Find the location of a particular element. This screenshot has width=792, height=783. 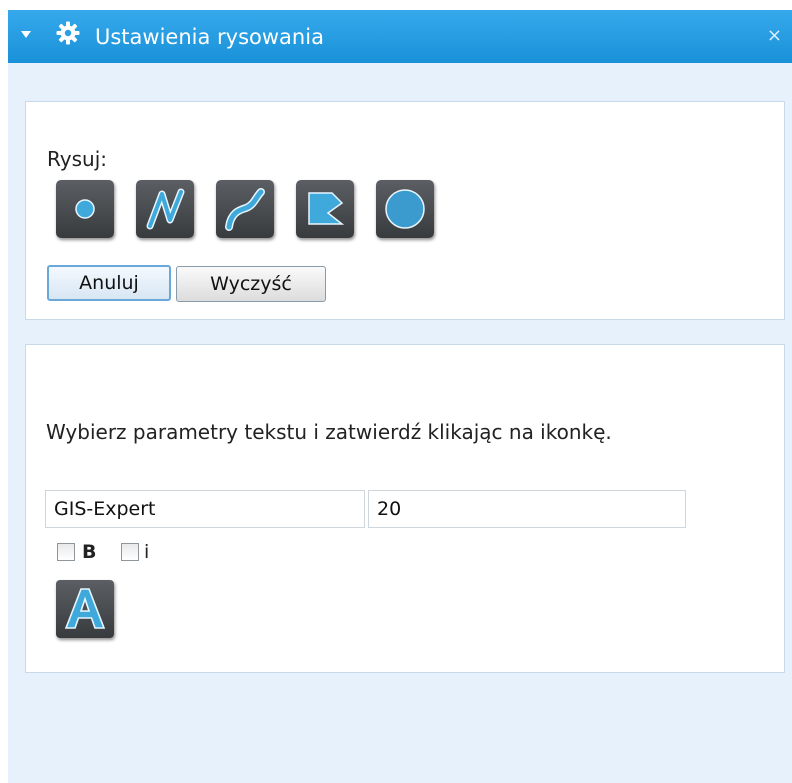

curve-icon is located at coordinates (245, 209).